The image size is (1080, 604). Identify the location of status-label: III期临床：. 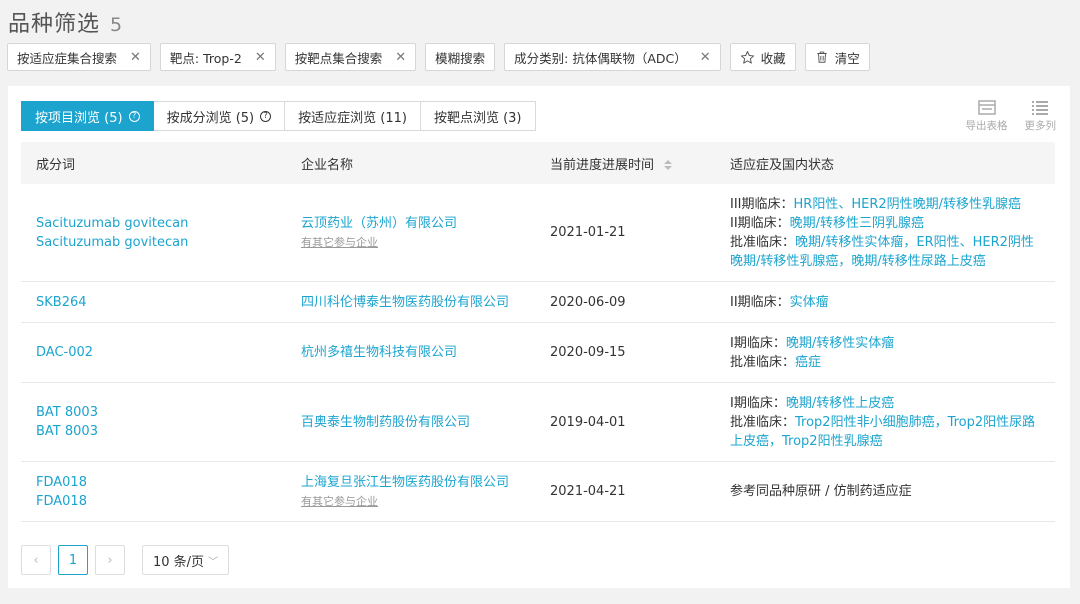
(762, 204).